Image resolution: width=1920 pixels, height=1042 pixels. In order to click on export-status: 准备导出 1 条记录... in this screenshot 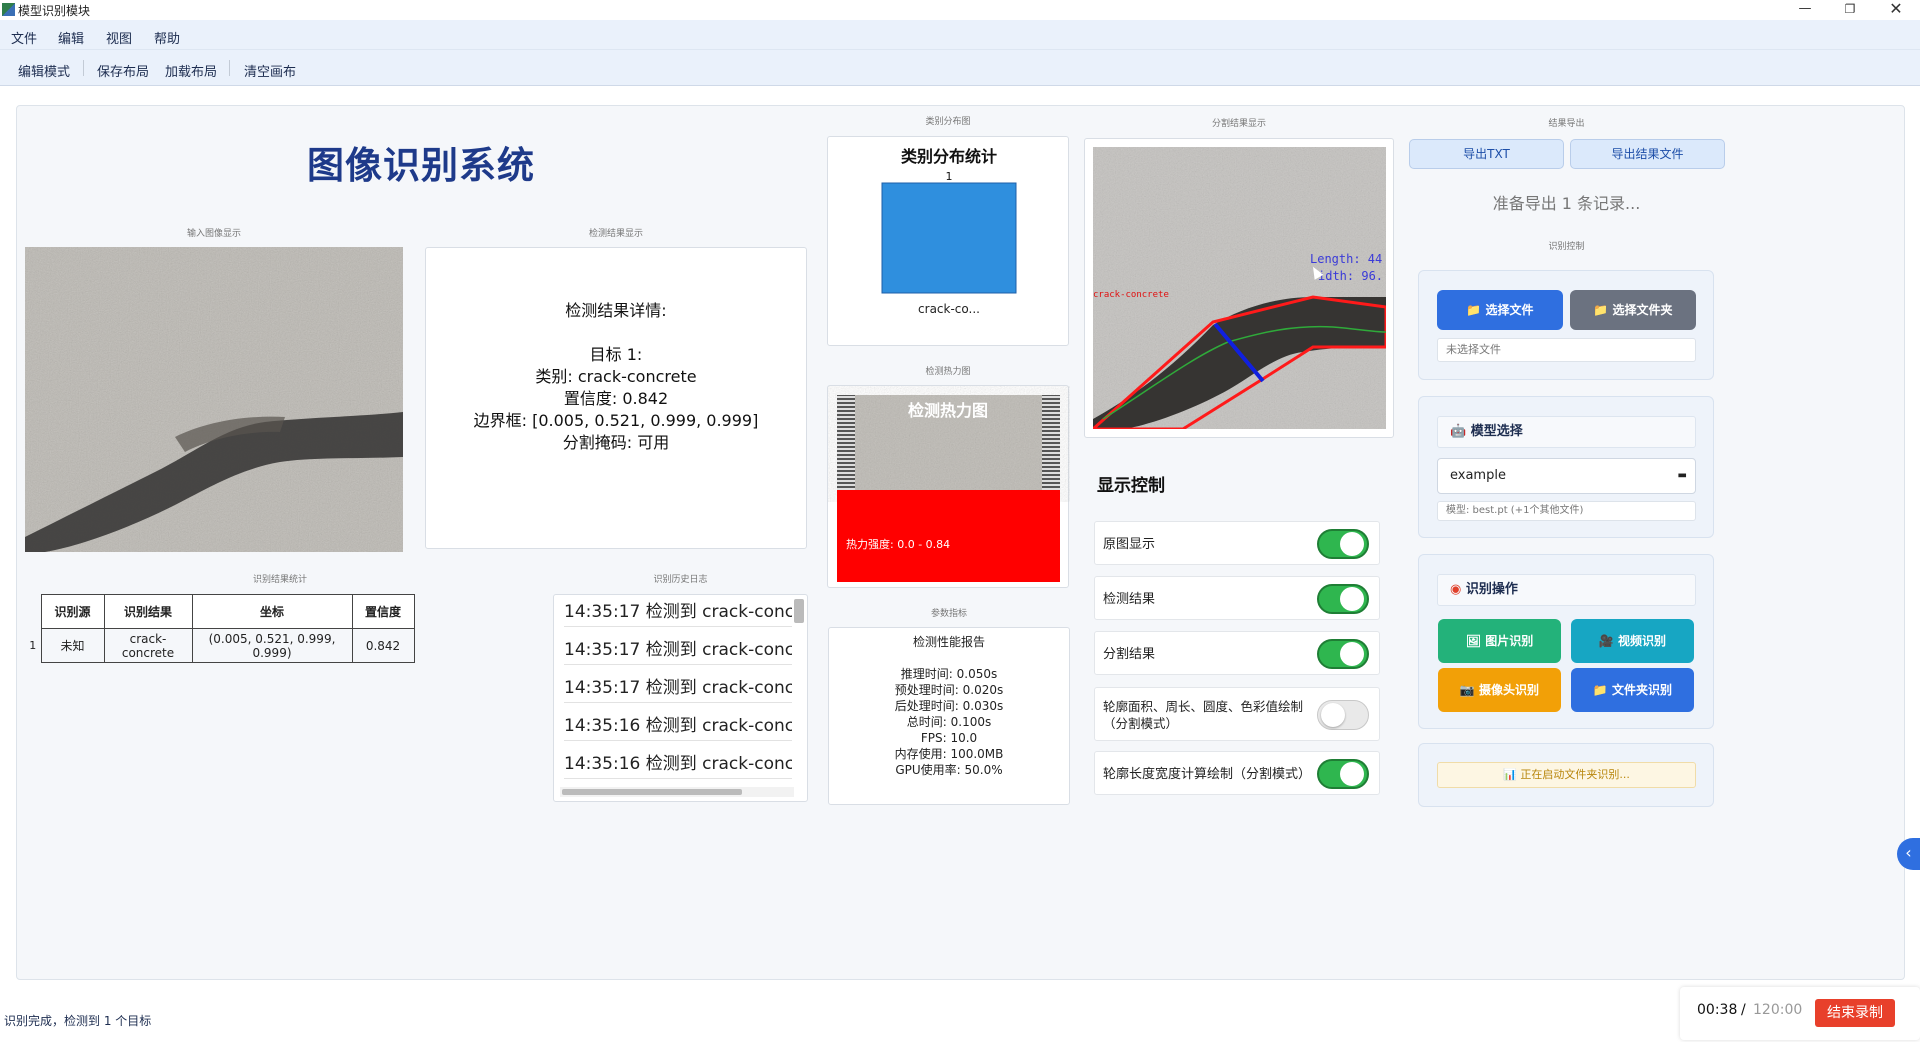, I will do `click(1566, 203)`.